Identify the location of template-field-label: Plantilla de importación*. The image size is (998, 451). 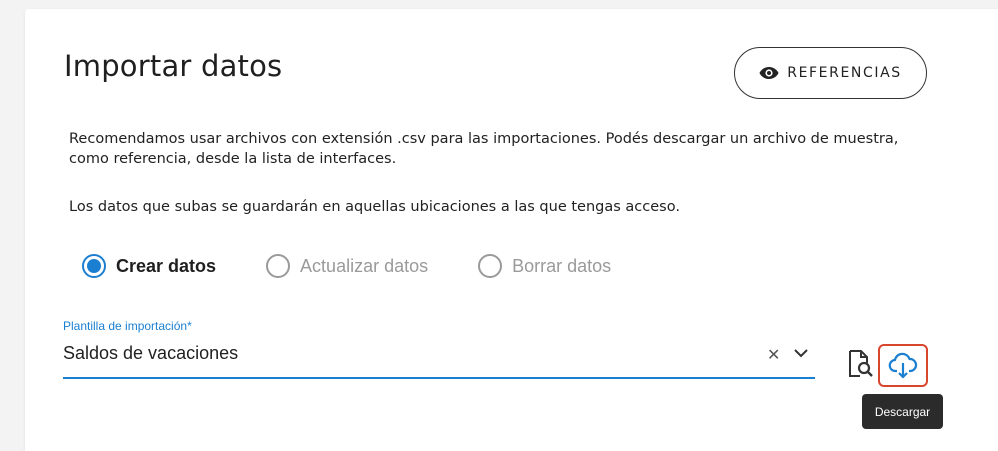
(127, 326).